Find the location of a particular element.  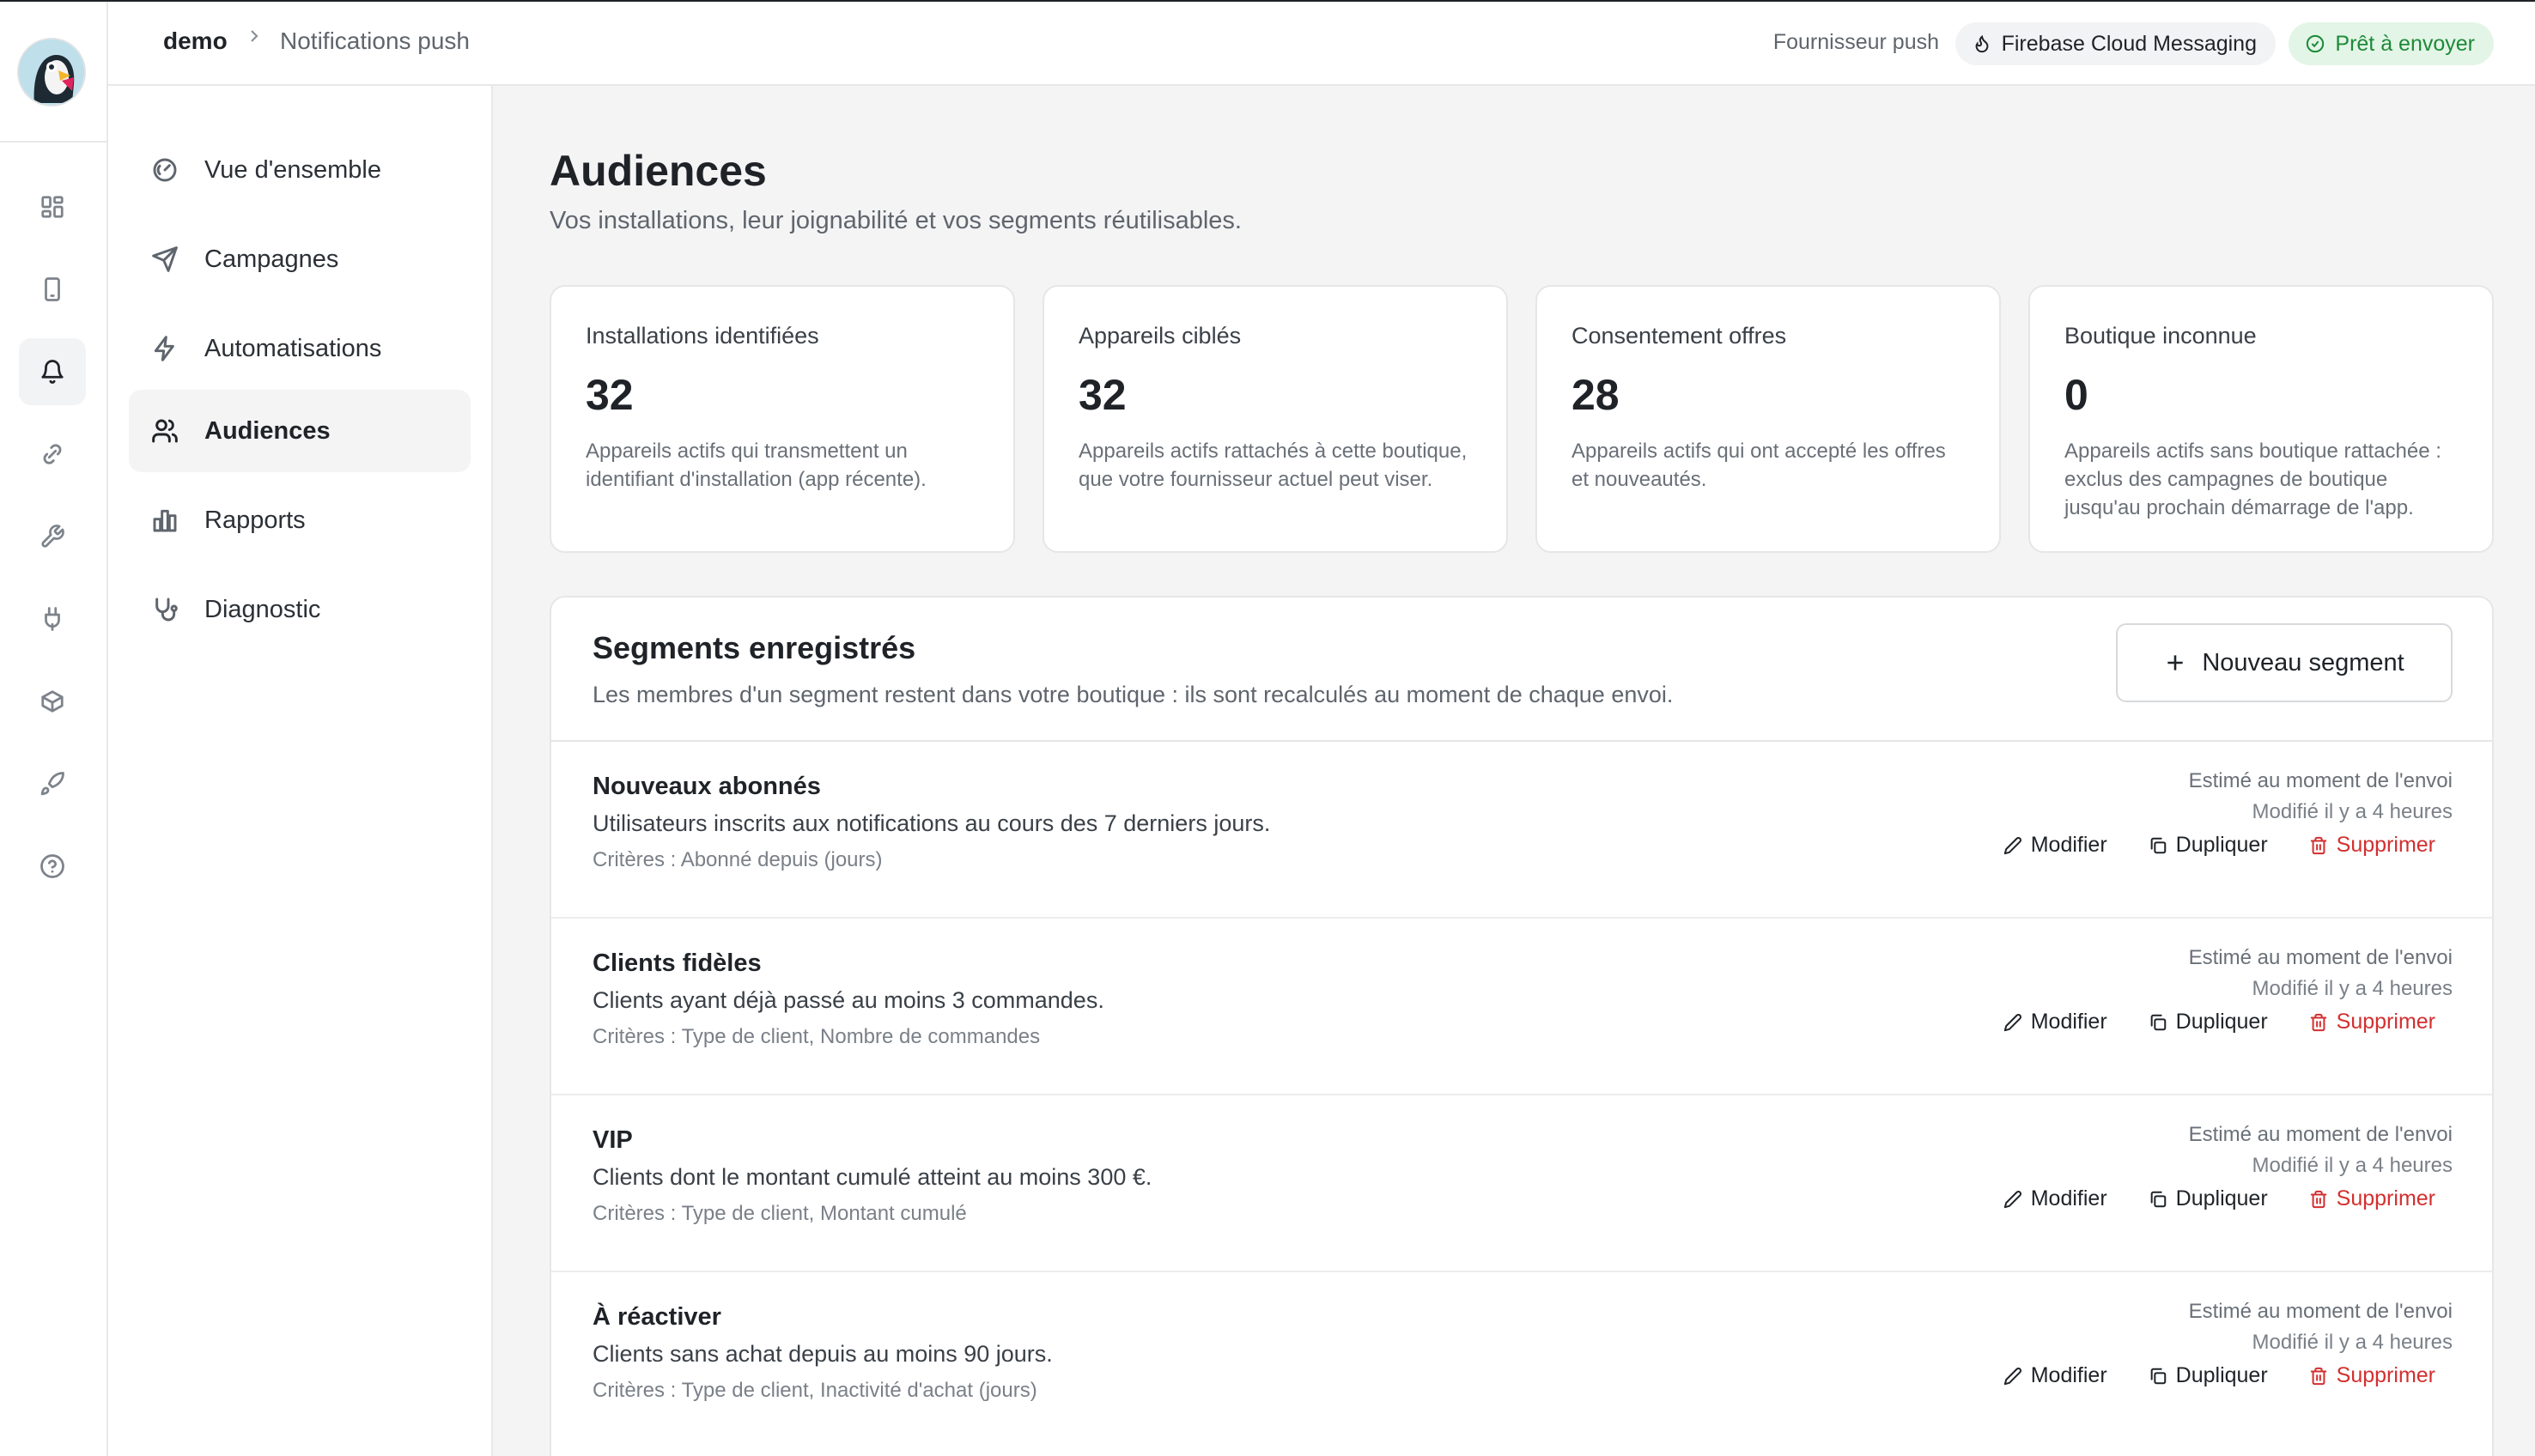

check-circle-icon is located at coordinates (2316, 43).